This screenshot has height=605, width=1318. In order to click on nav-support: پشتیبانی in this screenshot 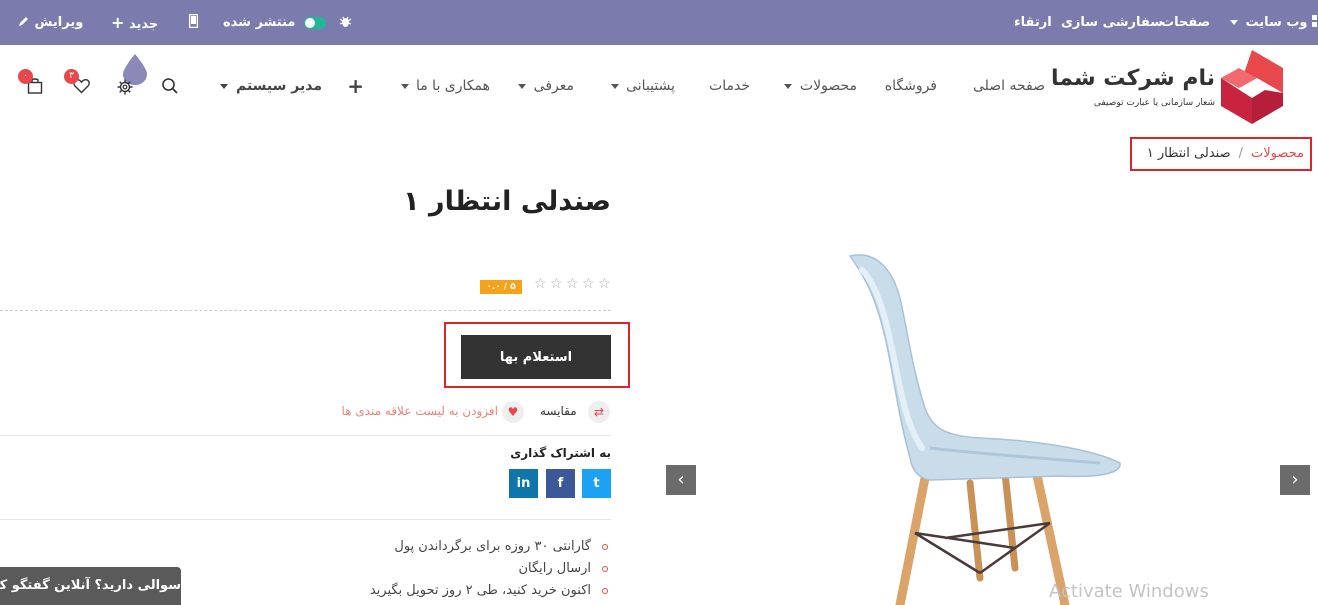, I will do `click(641, 86)`.